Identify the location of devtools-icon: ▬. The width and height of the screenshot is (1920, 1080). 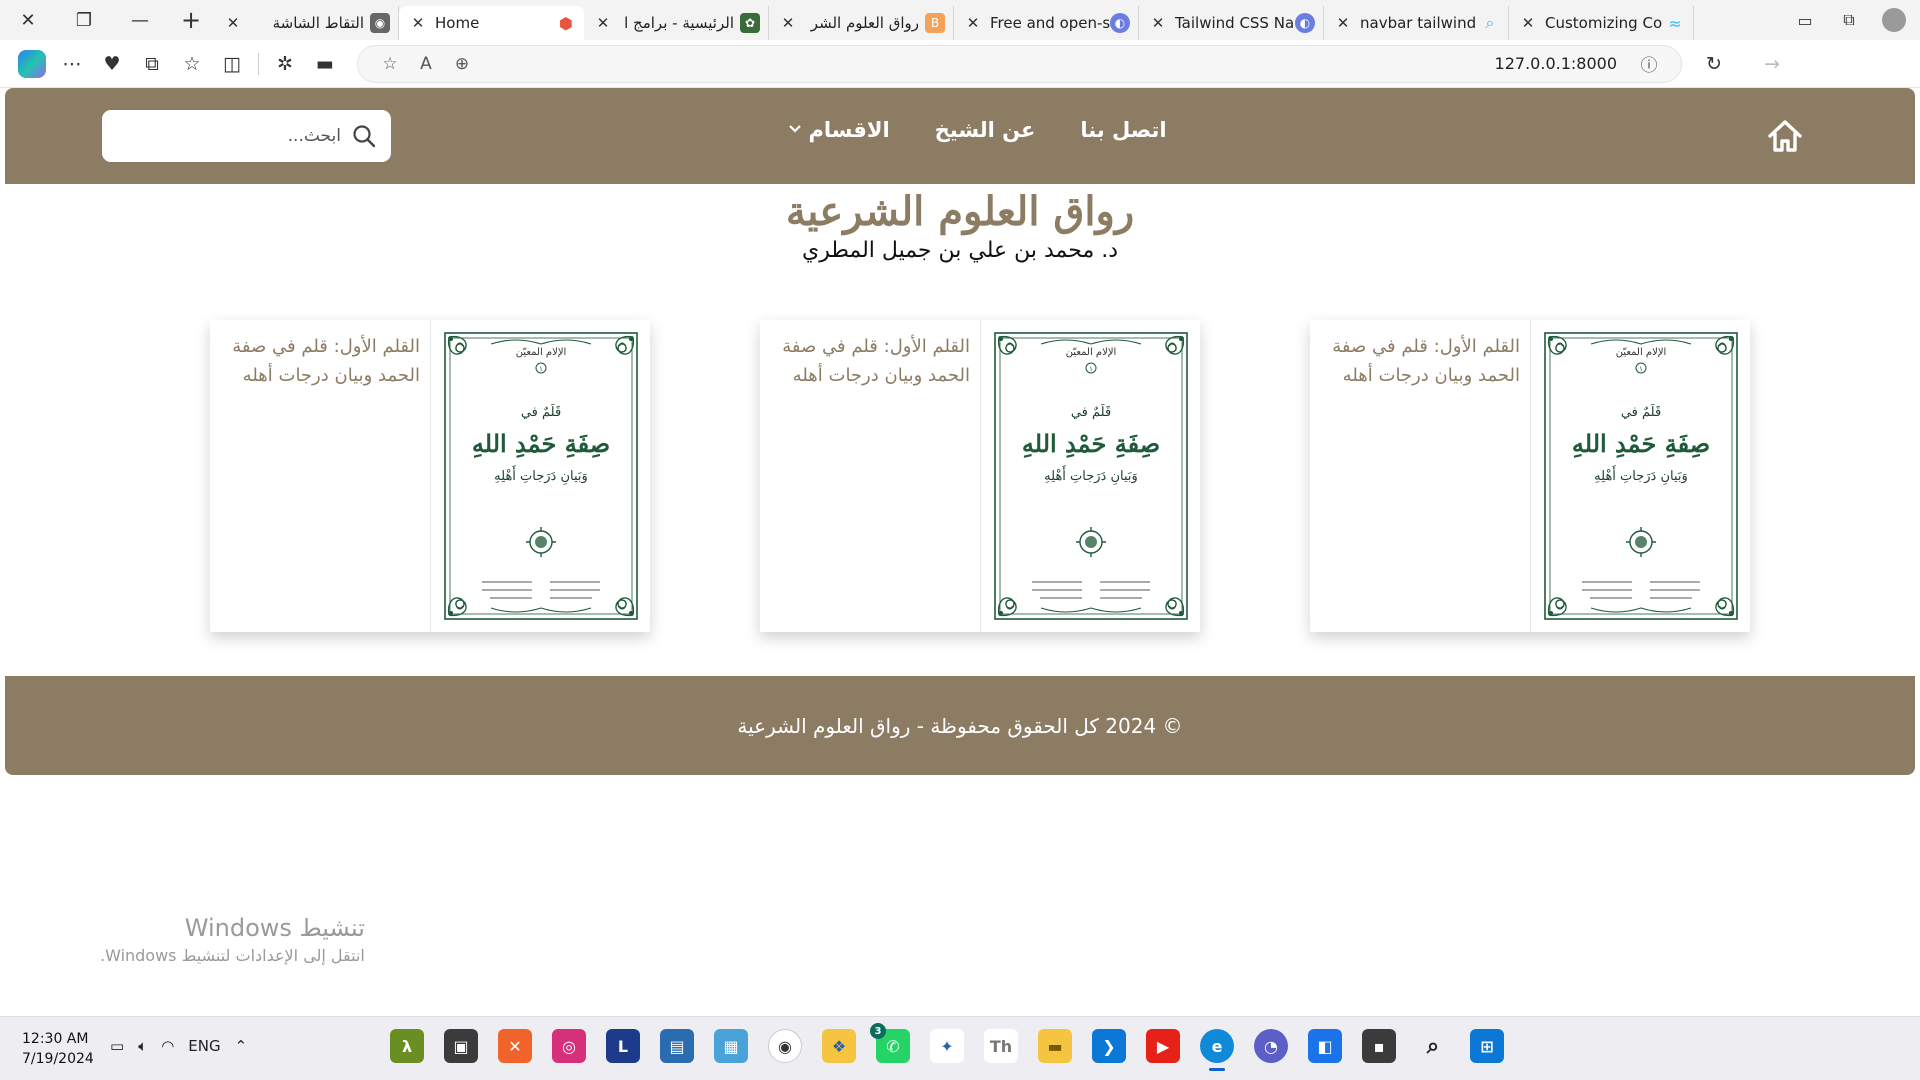
(325, 64).